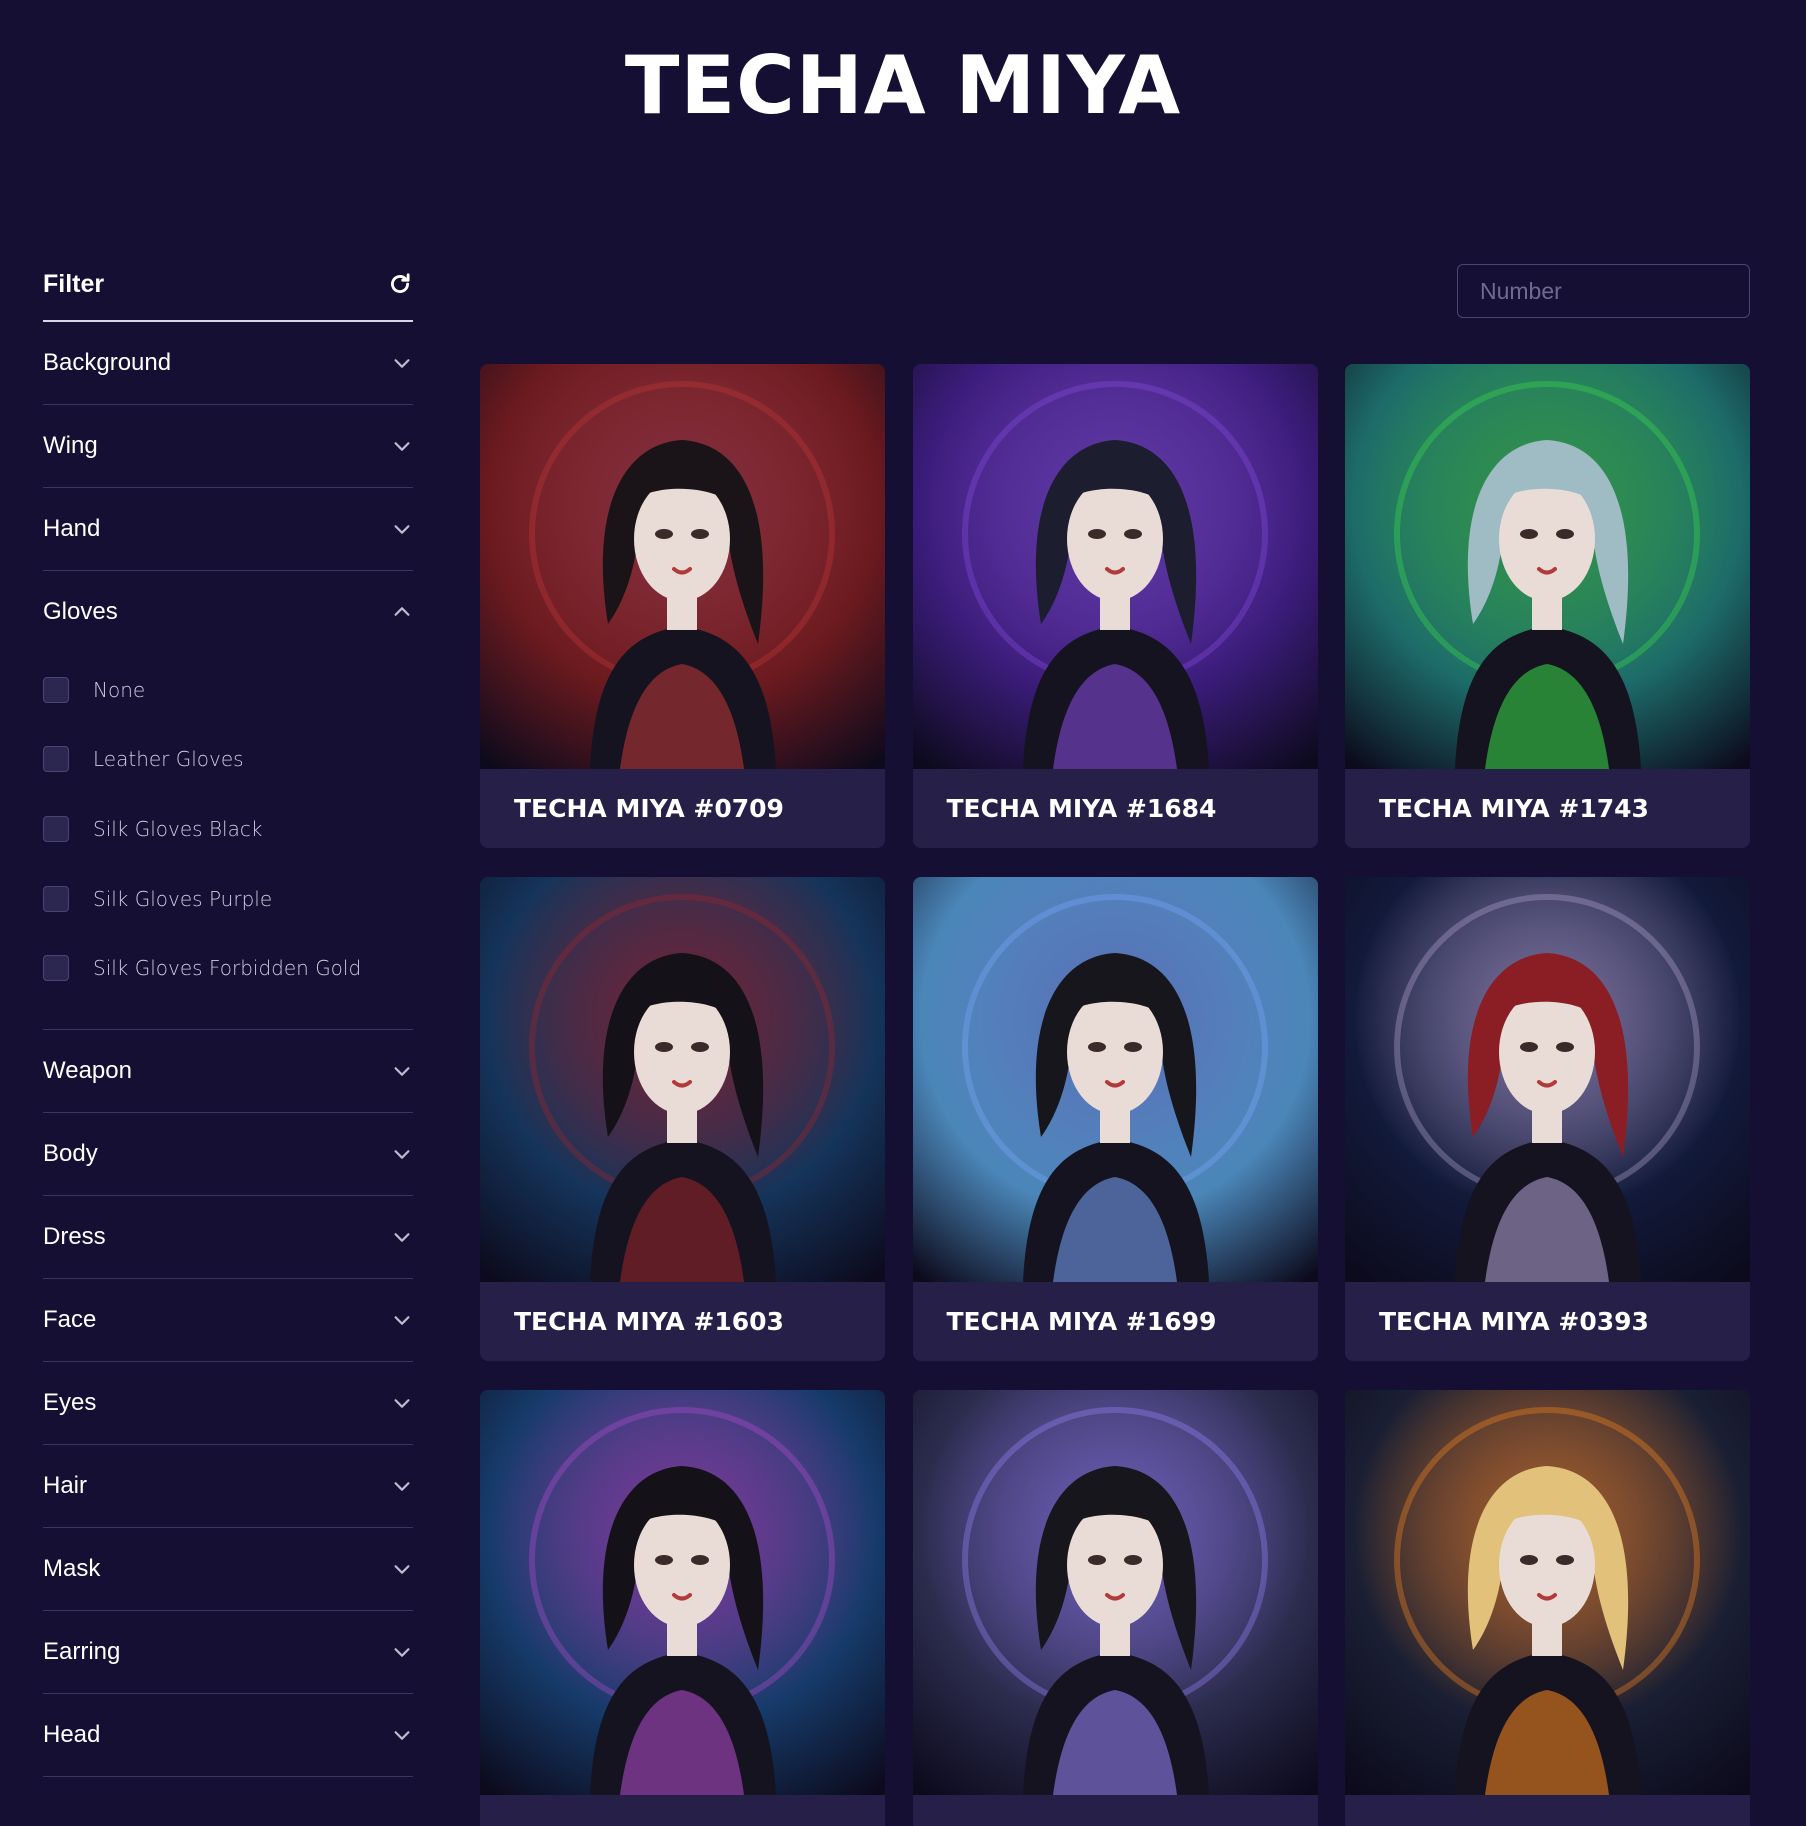 This screenshot has height=1826, width=1806. What do you see at coordinates (228, 690) in the screenshot?
I see `filter-option: None` at bounding box center [228, 690].